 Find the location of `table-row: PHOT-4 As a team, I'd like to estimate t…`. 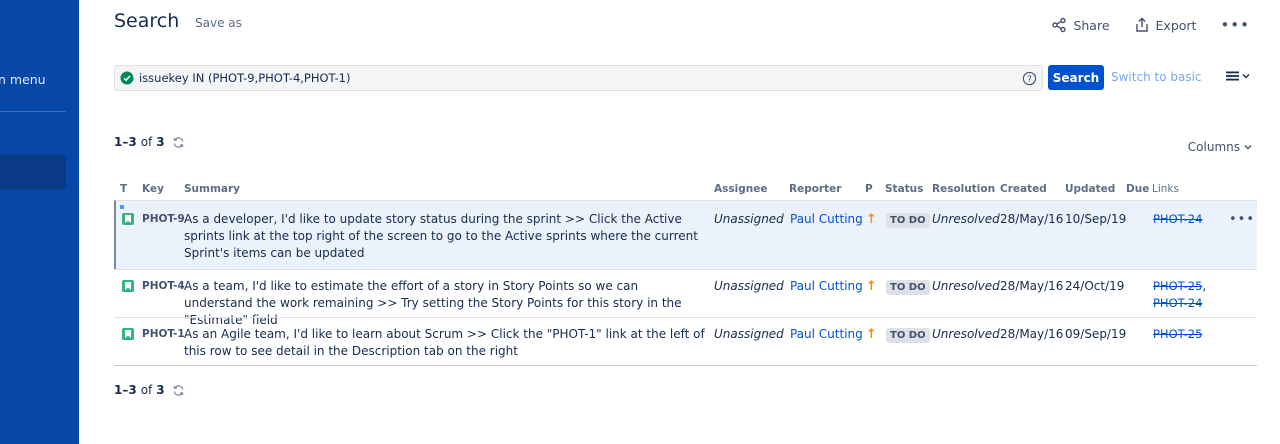

table-row: PHOT-4 As a team, I'd like to estimate t… is located at coordinates (685, 298).